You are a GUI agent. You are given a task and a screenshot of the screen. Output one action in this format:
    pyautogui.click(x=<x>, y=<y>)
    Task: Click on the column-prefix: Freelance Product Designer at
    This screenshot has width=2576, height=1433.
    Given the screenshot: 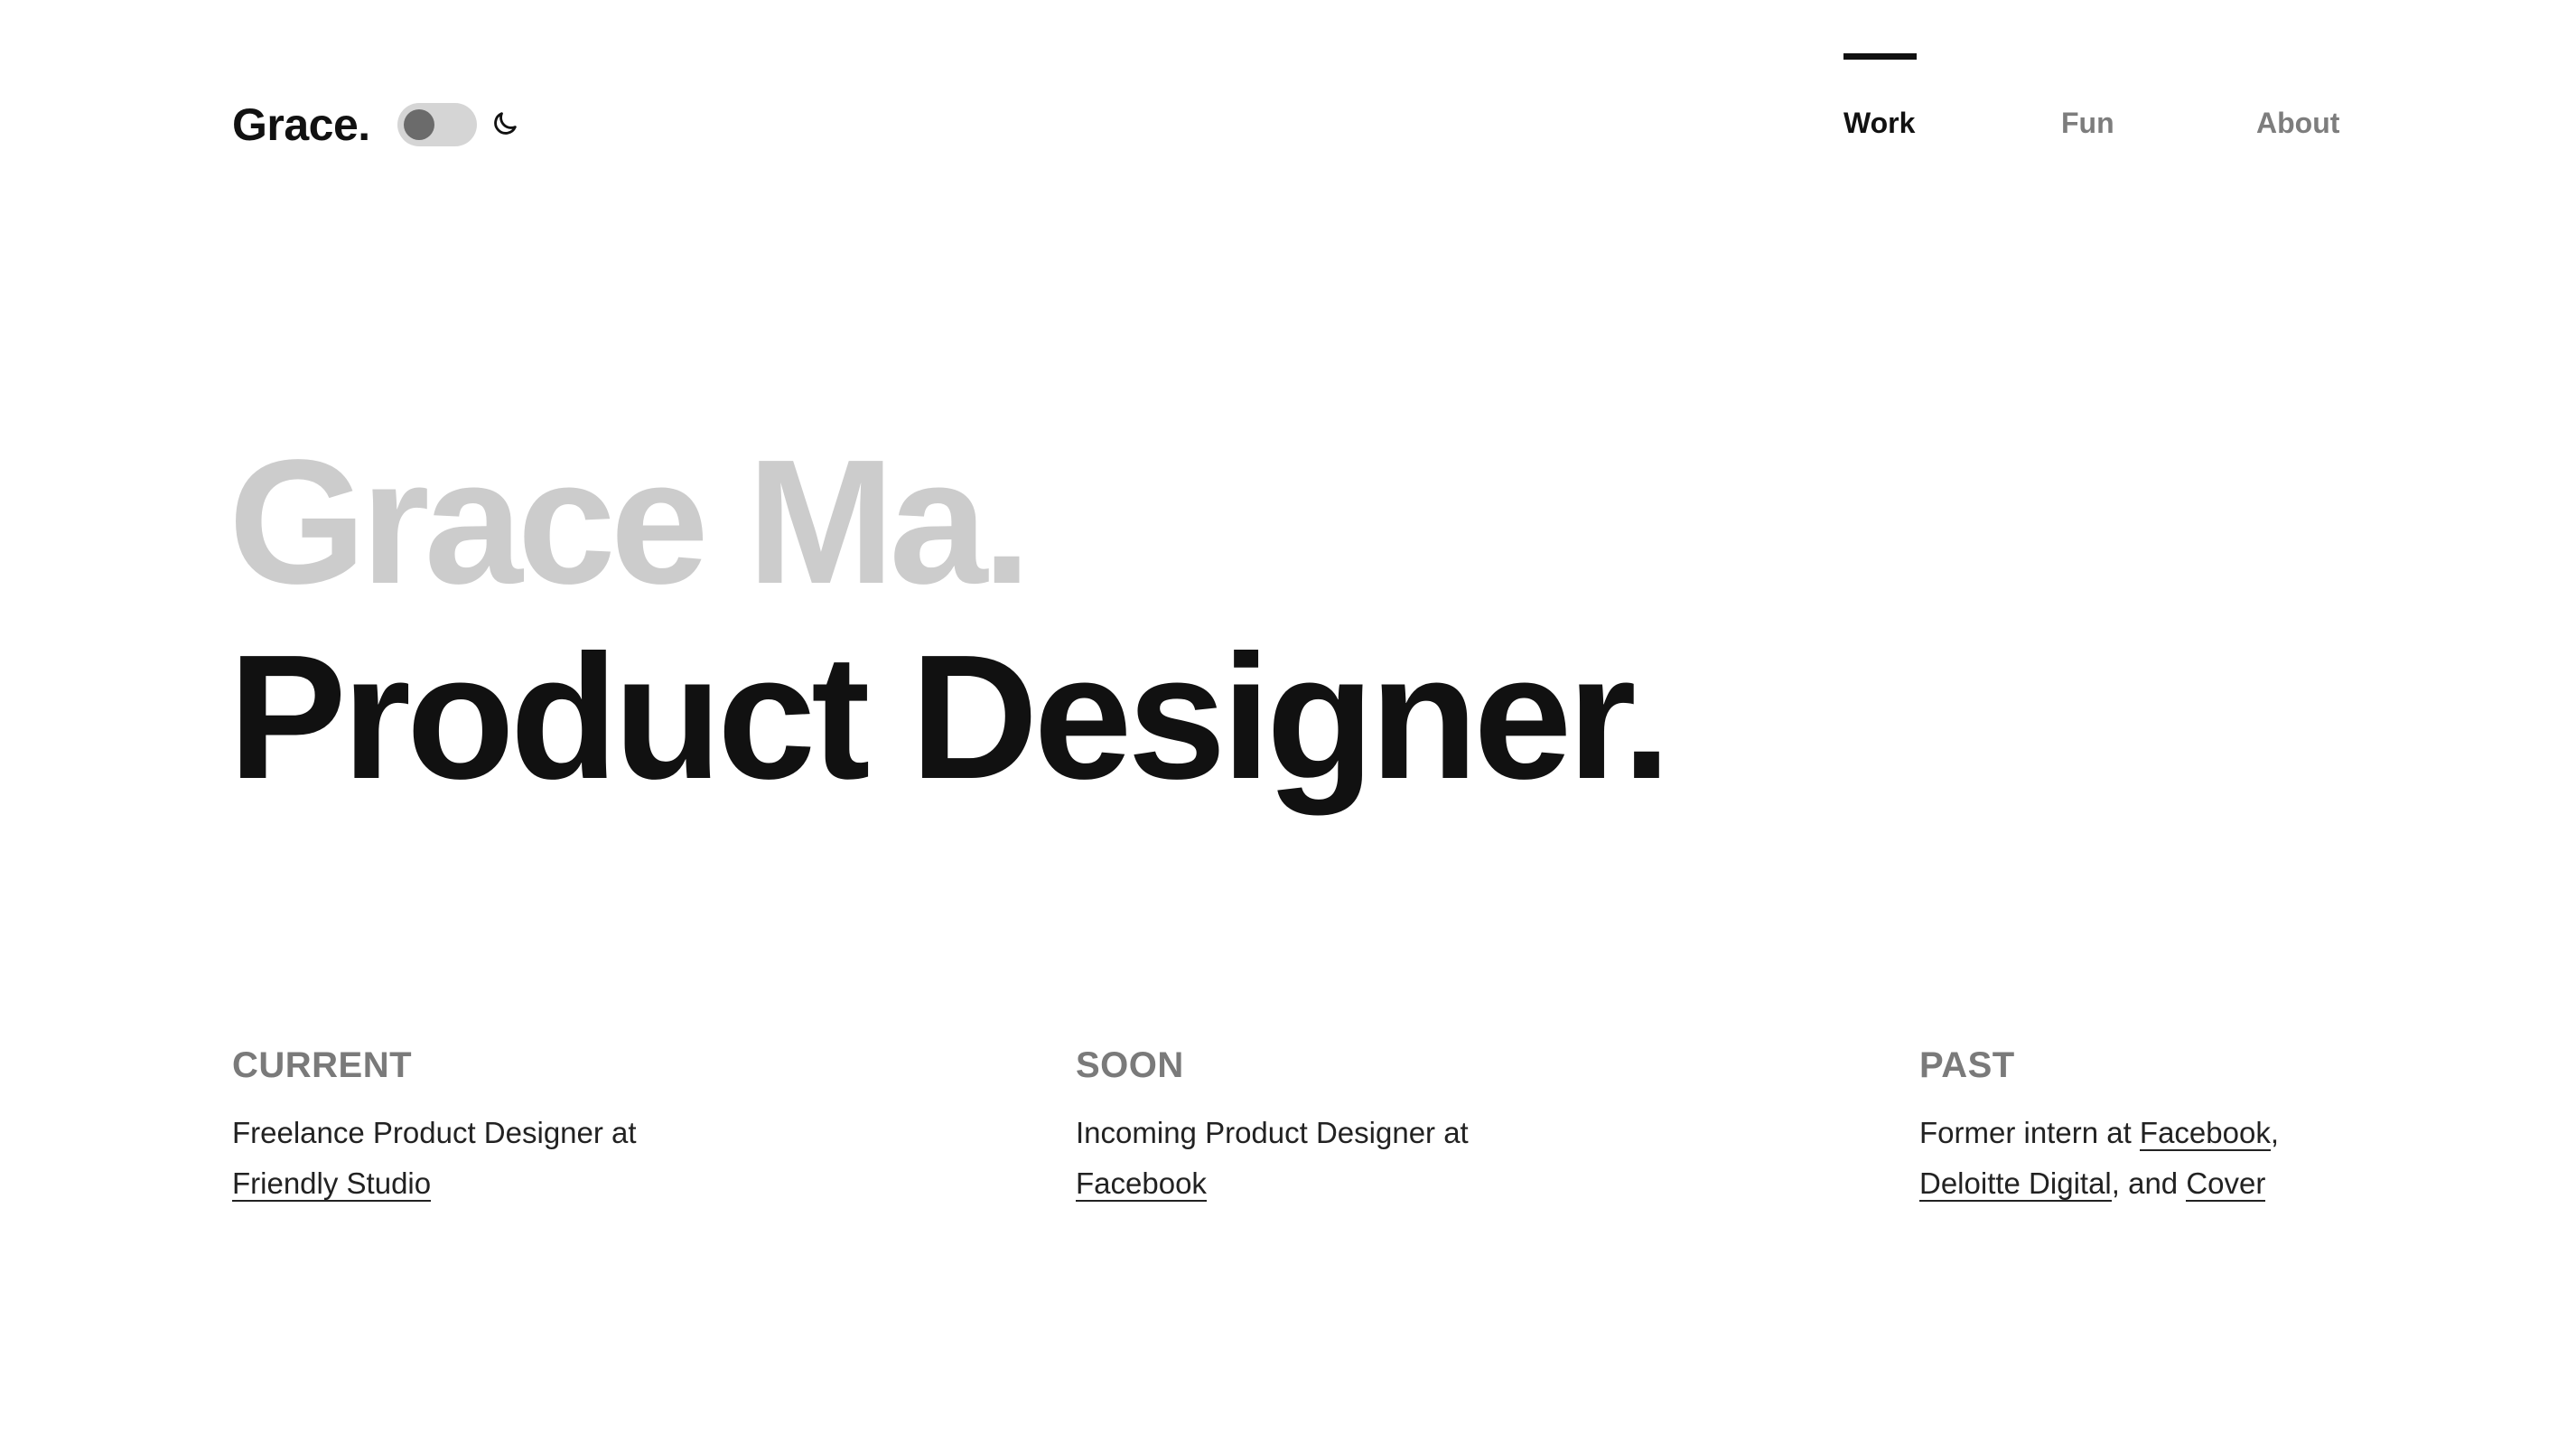 What is the action you would take?
    pyautogui.click(x=434, y=1132)
    